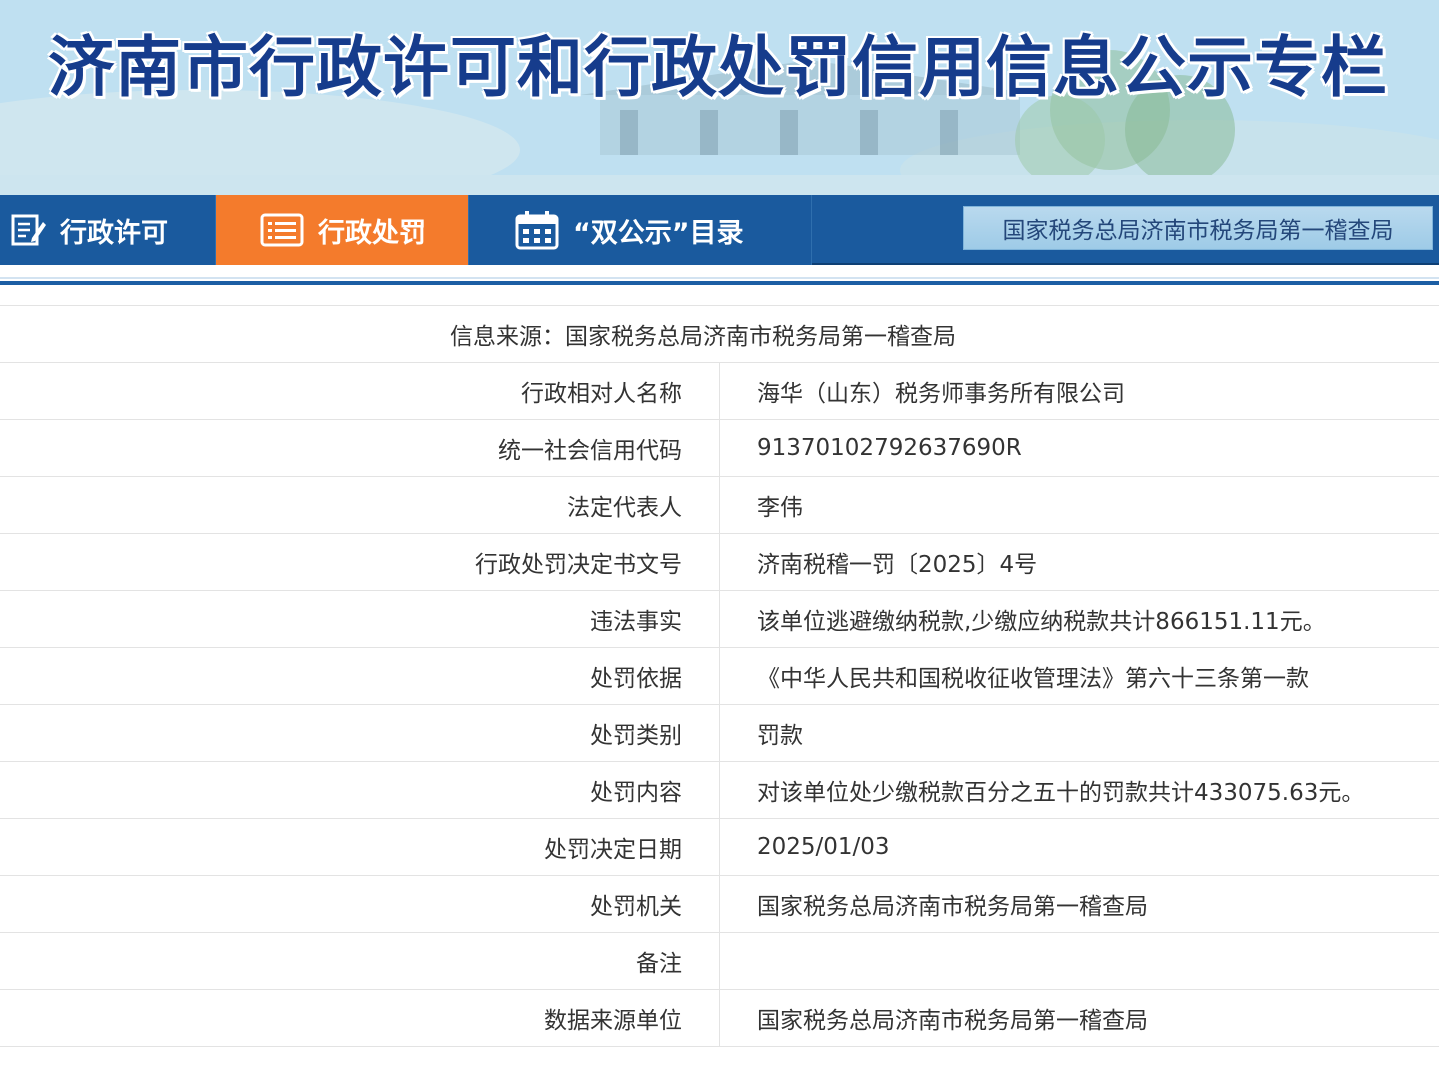  Describe the element at coordinates (360, 676) in the screenshot. I see `field-label: 处罚依据` at that location.